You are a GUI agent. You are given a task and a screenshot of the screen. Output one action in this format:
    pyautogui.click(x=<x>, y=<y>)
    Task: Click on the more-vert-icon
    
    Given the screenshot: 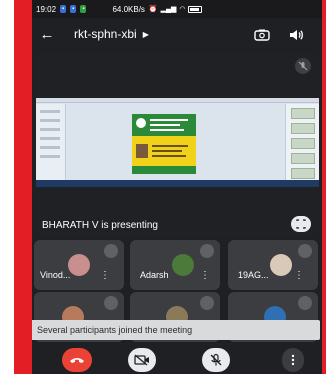 What is the action you would take?
    pyautogui.click(x=293, y=360)
    